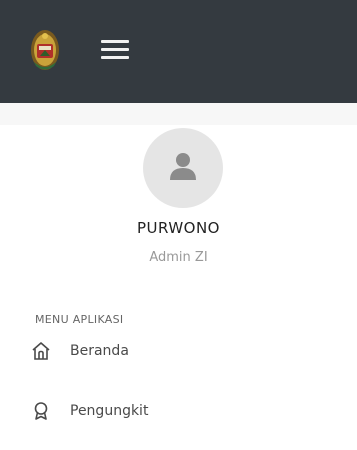 Image resolution: width=357 pixels, height=450 pixels. What do you see at coordinates (99, 351) in the screenshot?
I see `menu-item-label: Beranda` at bounding box center [99, 351].